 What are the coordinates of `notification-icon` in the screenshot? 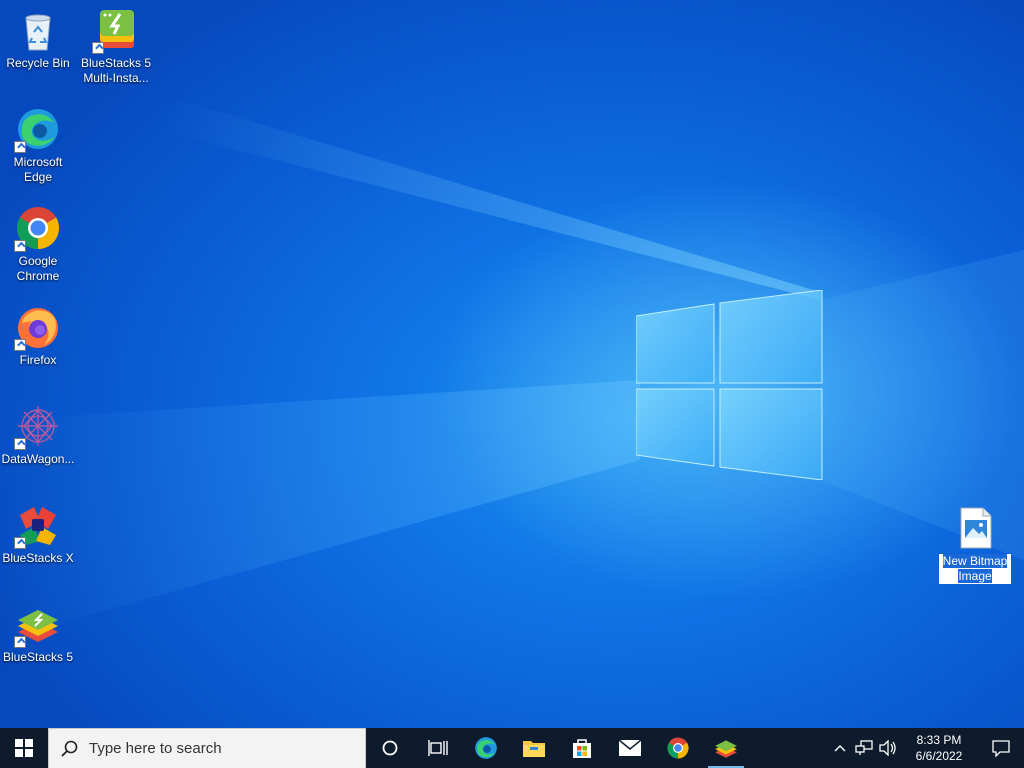 It's located at (1001, 748).